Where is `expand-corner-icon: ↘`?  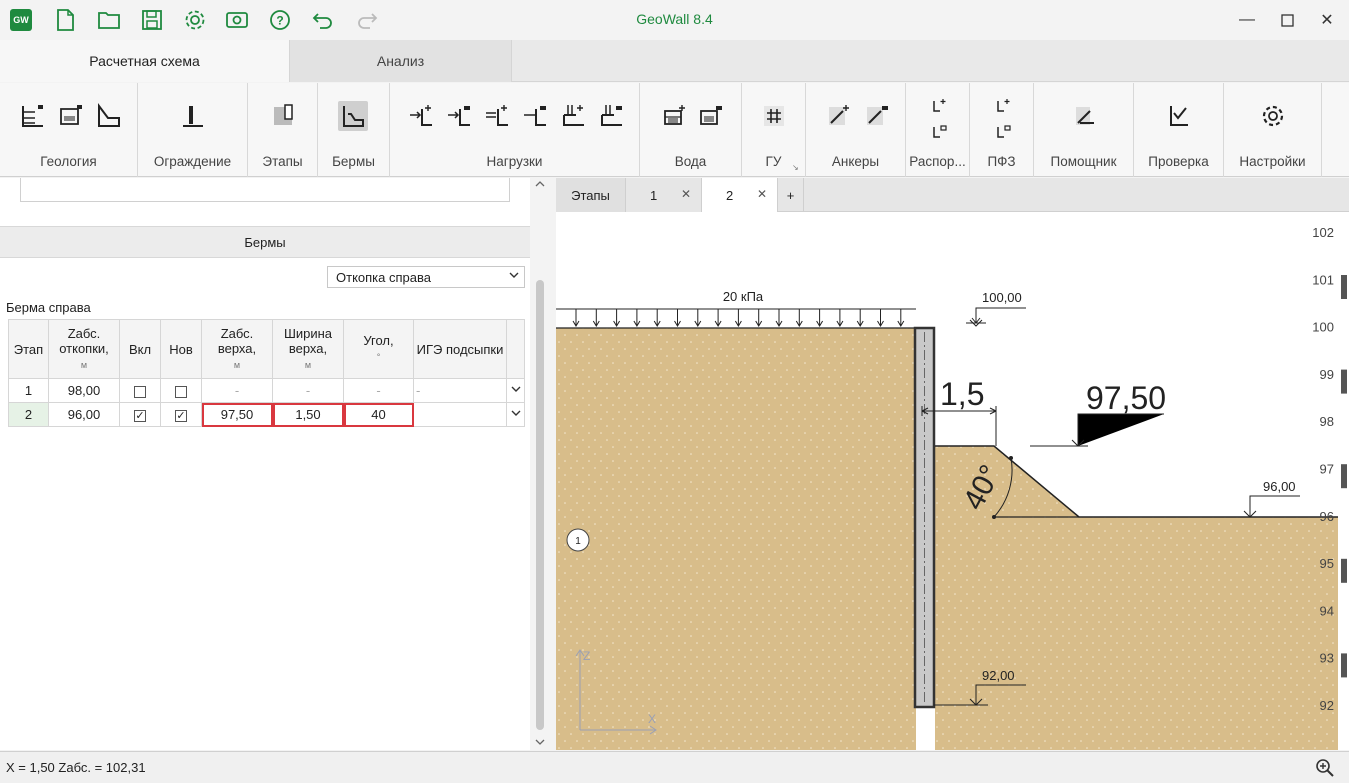 expand-corner-icon: ↘ is located at coordinates (795, 167).